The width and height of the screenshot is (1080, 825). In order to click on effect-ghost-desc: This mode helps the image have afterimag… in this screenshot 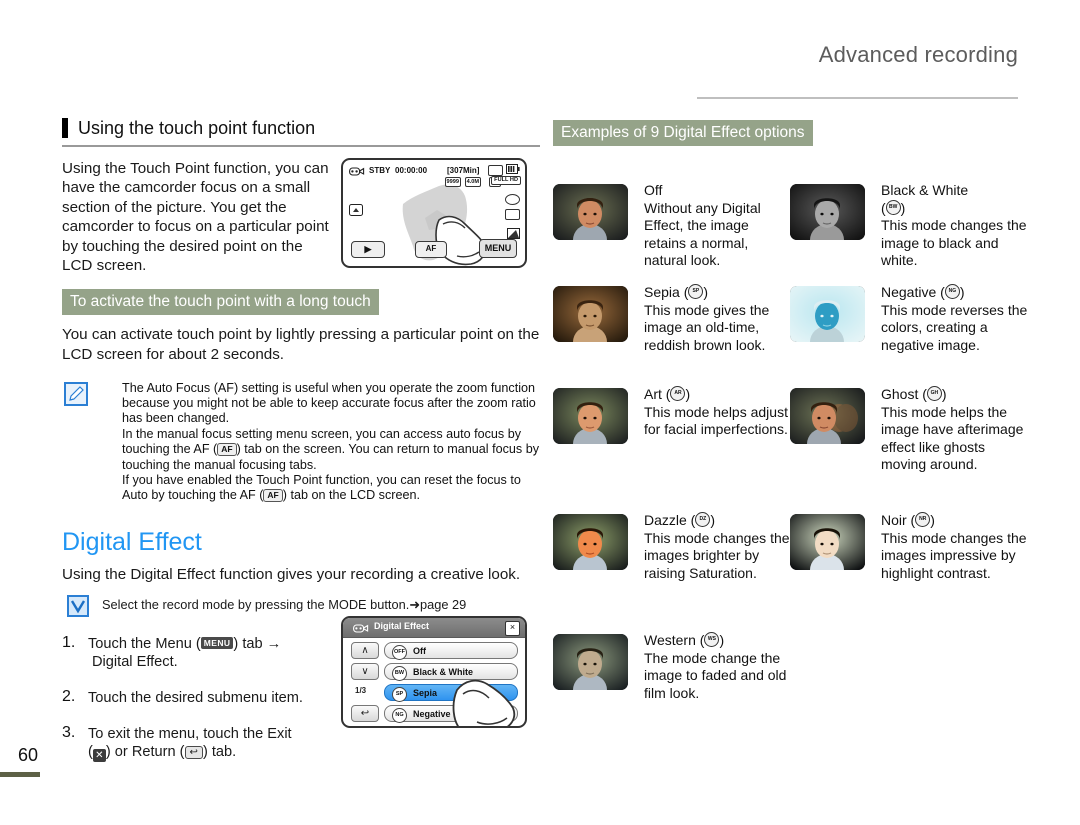, I will do `click(952, 438)`.